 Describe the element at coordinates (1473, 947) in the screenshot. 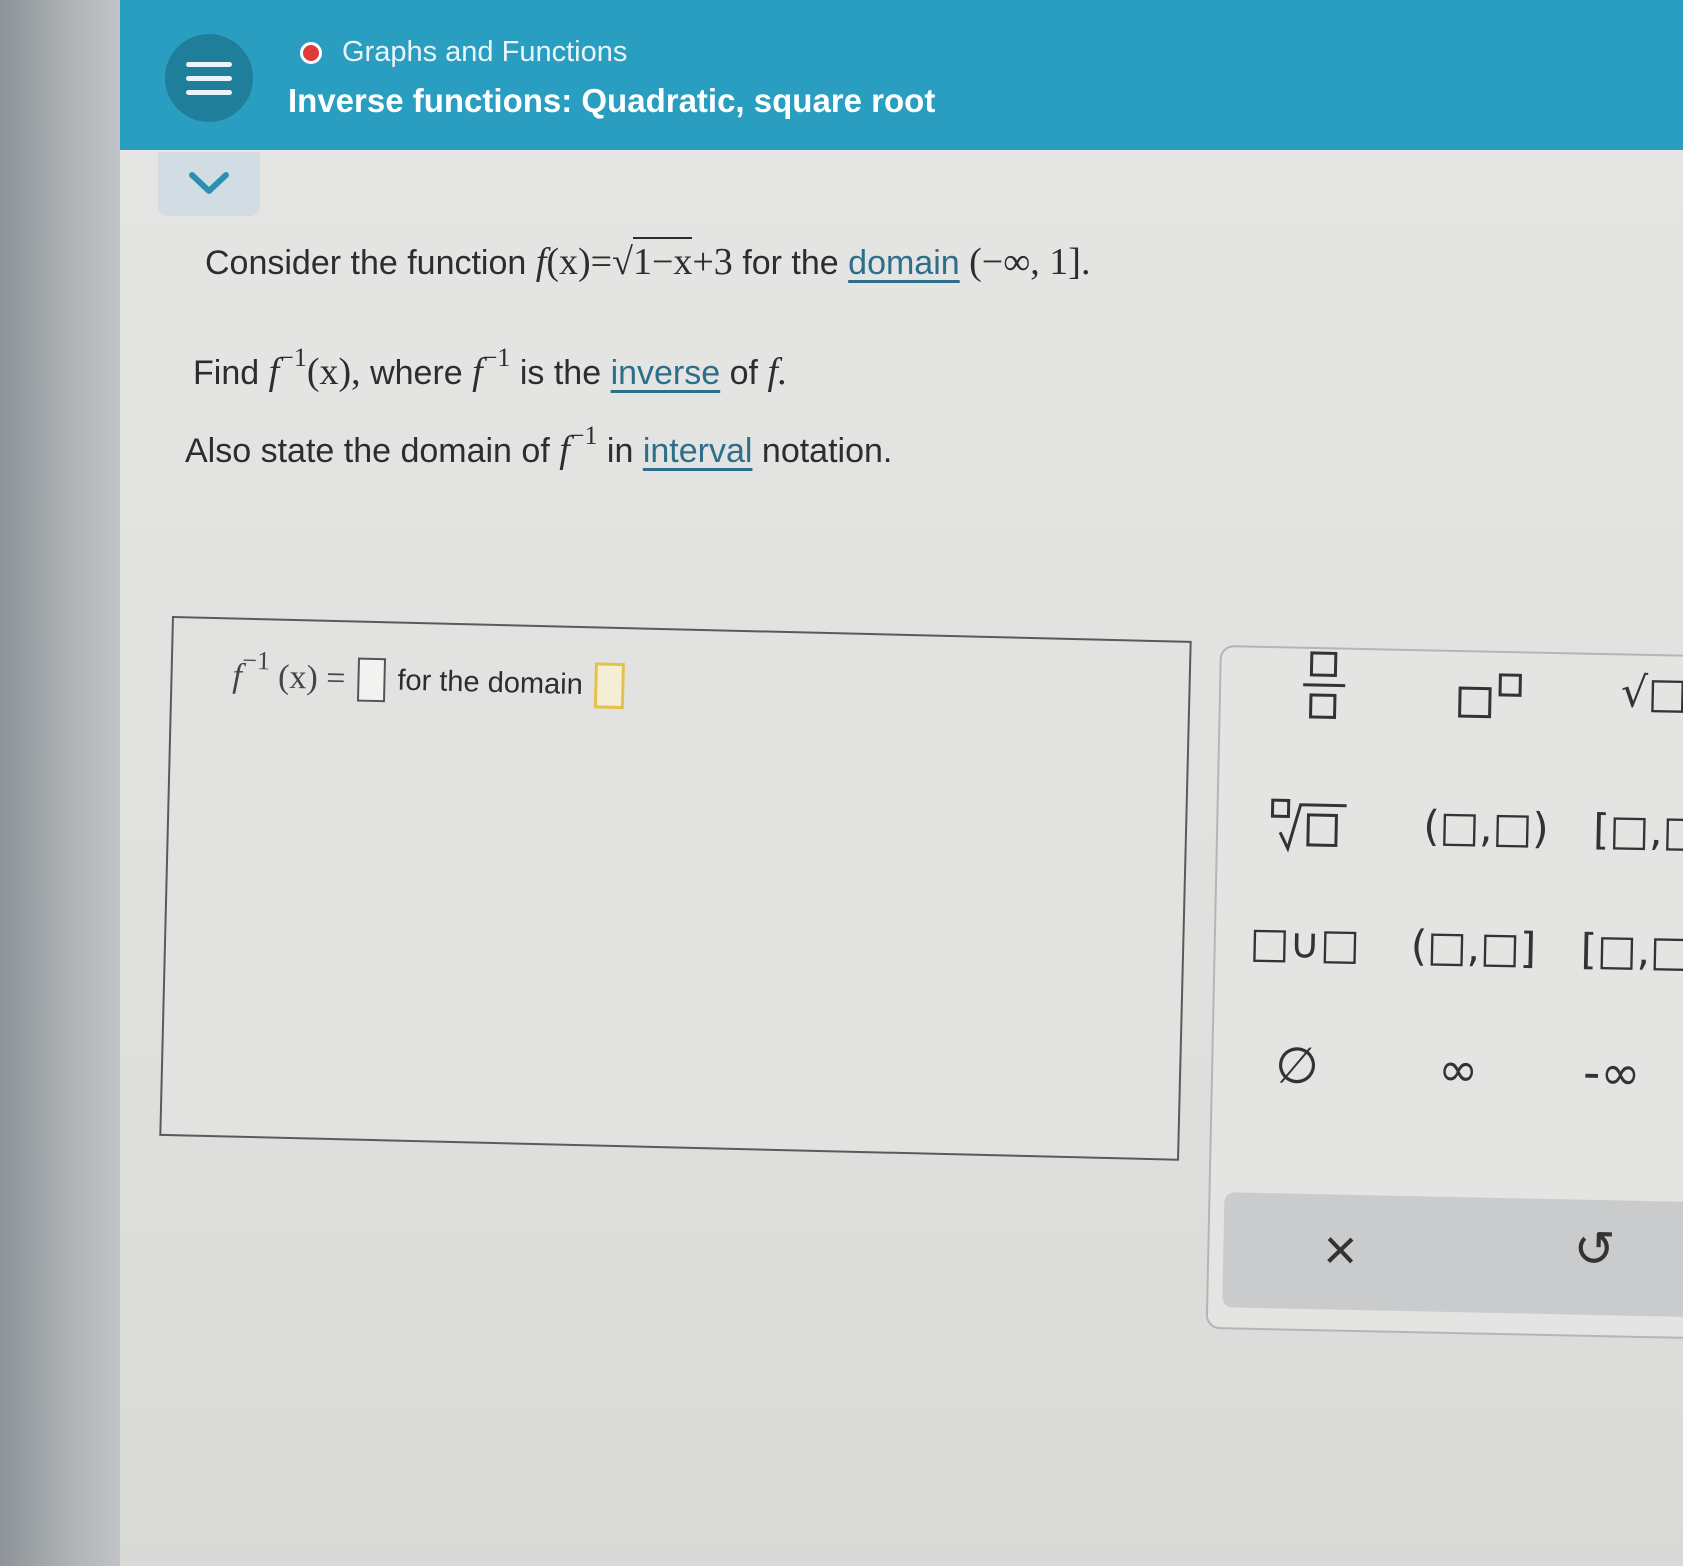

I see `half-open-right-button: (□,□]` at that location.